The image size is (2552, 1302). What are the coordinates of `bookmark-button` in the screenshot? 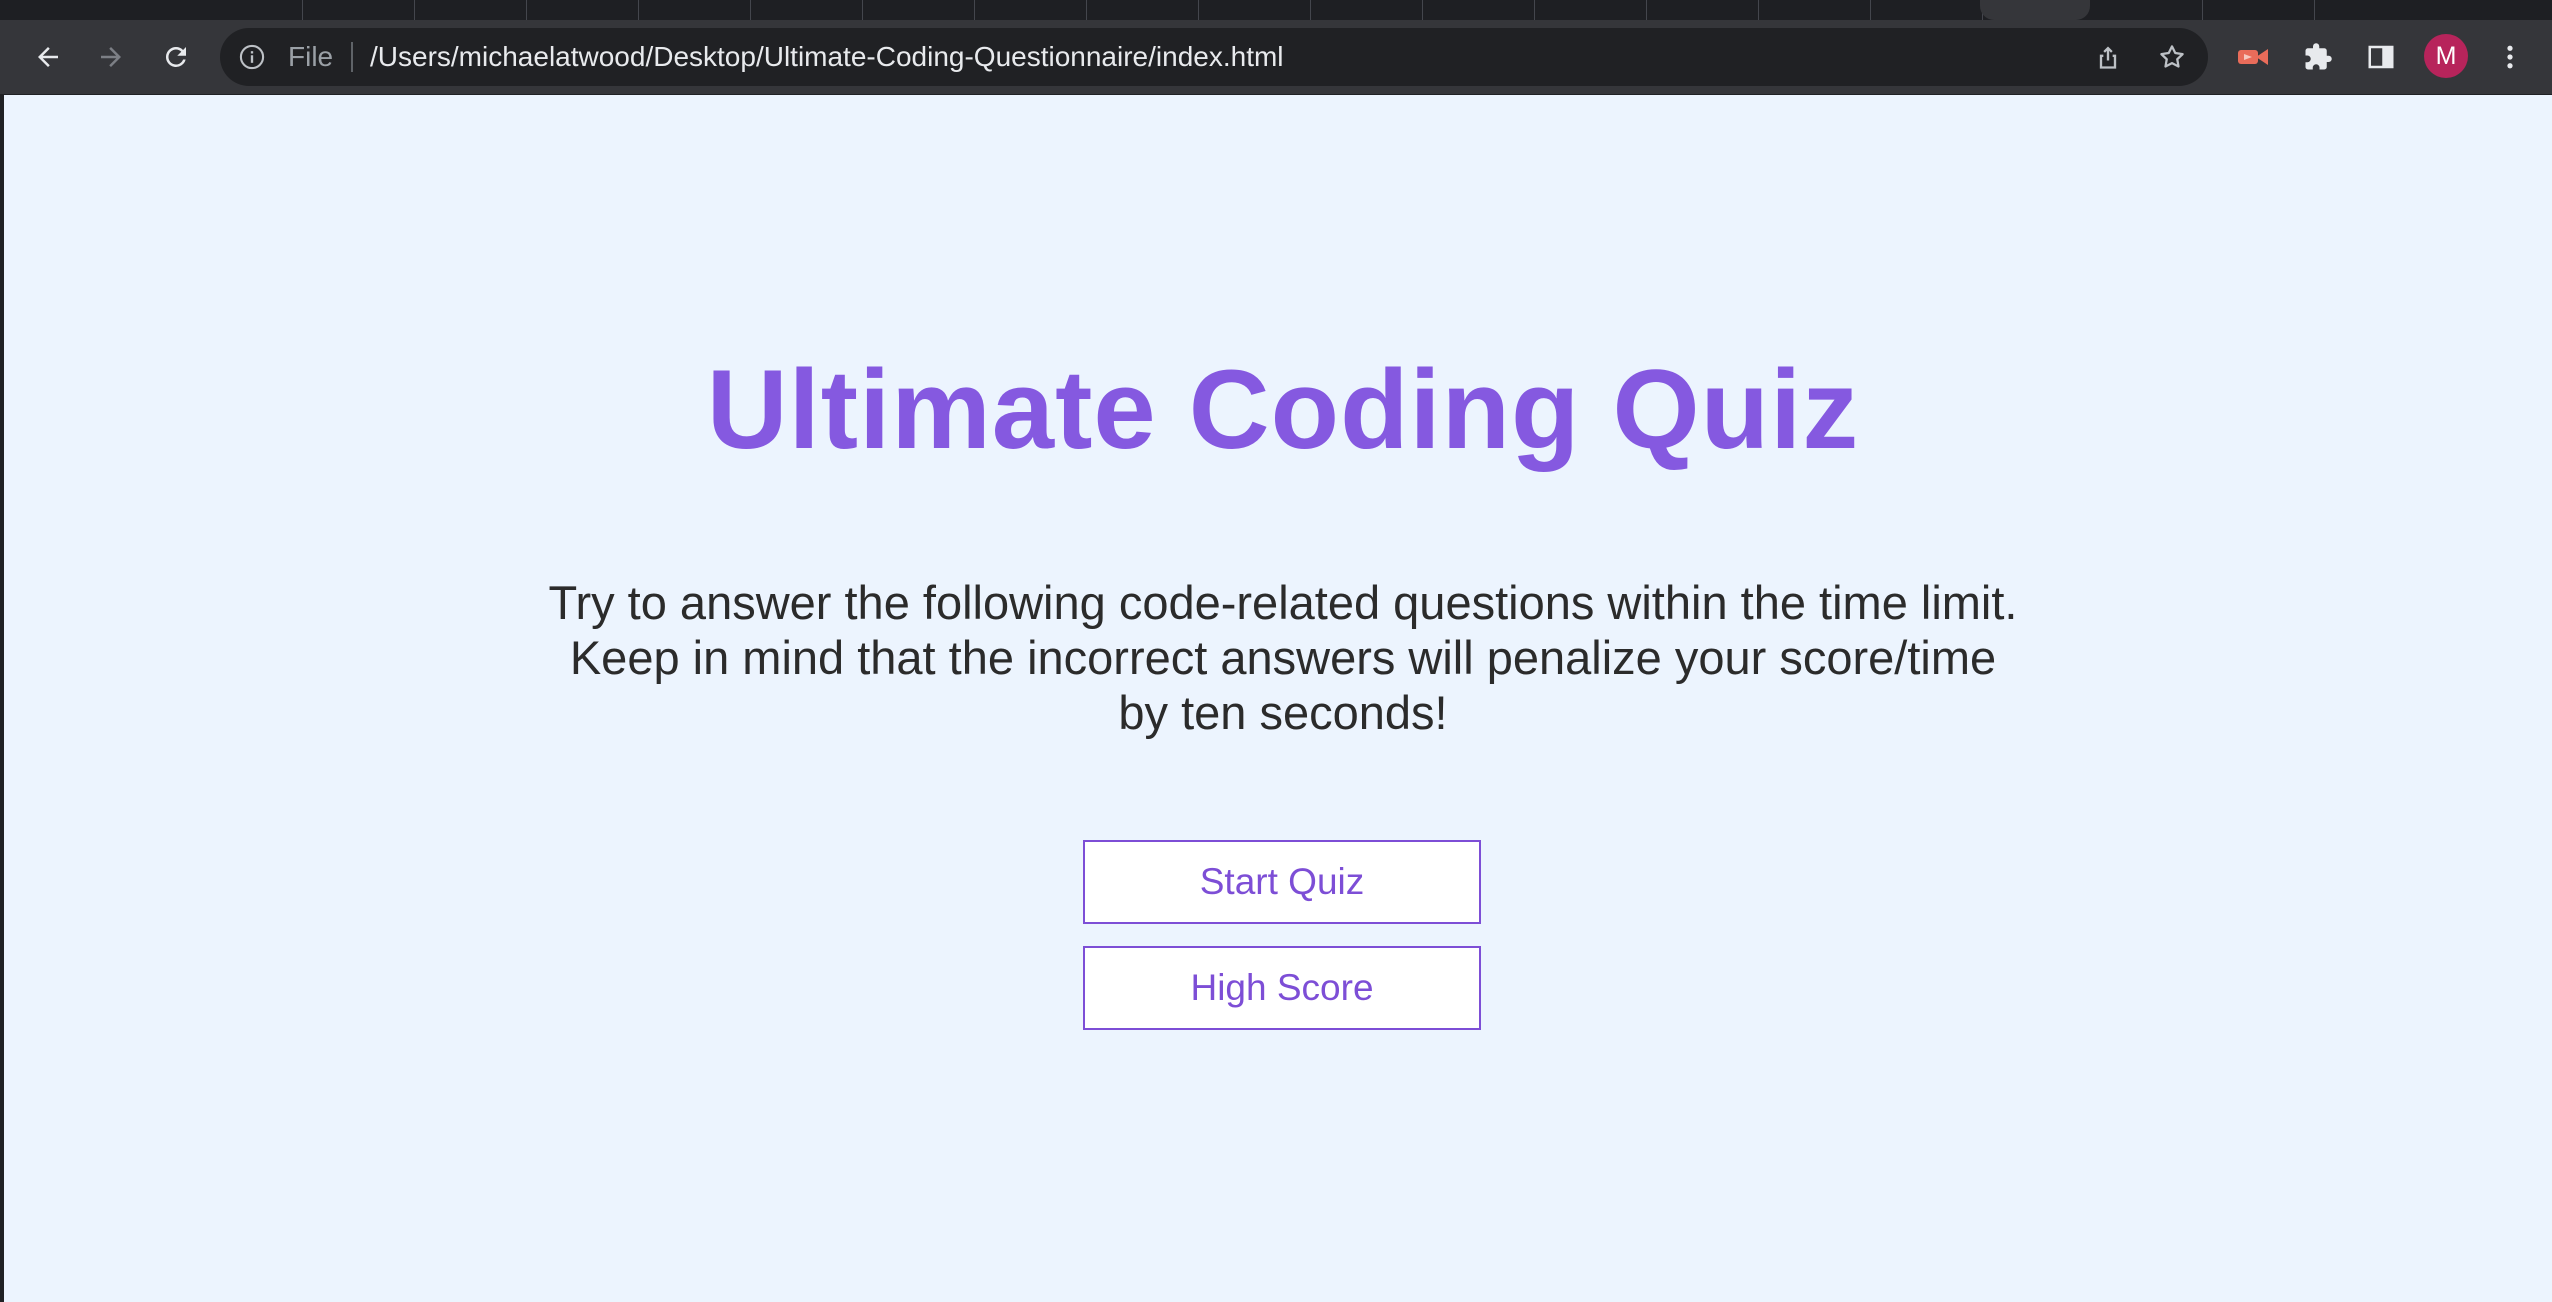 It's located at (2172, 57).